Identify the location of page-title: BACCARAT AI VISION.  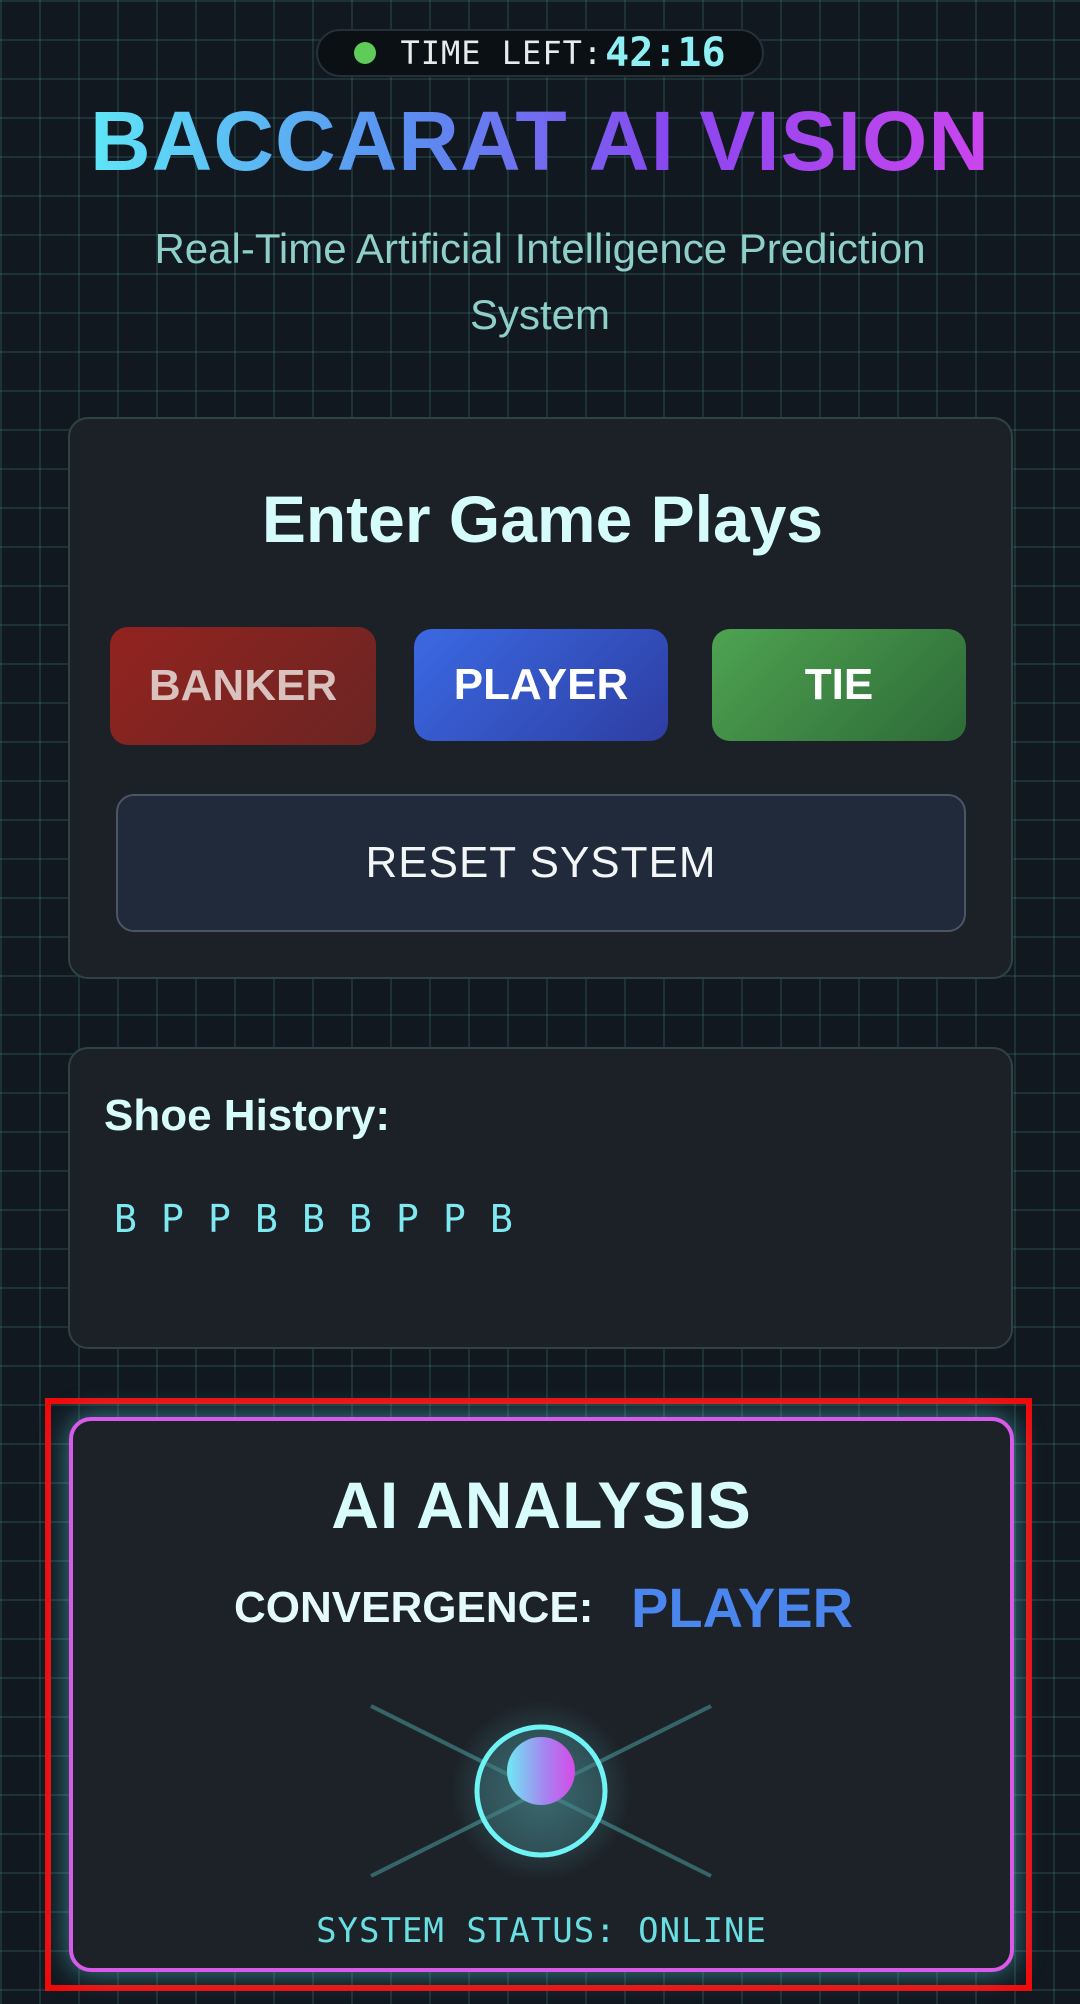
(540, 141).